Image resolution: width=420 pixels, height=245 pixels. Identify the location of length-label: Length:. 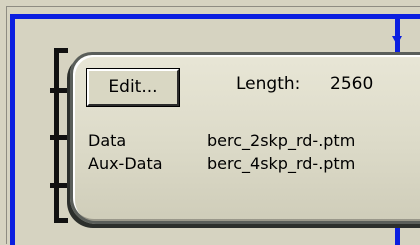
(268, 84).